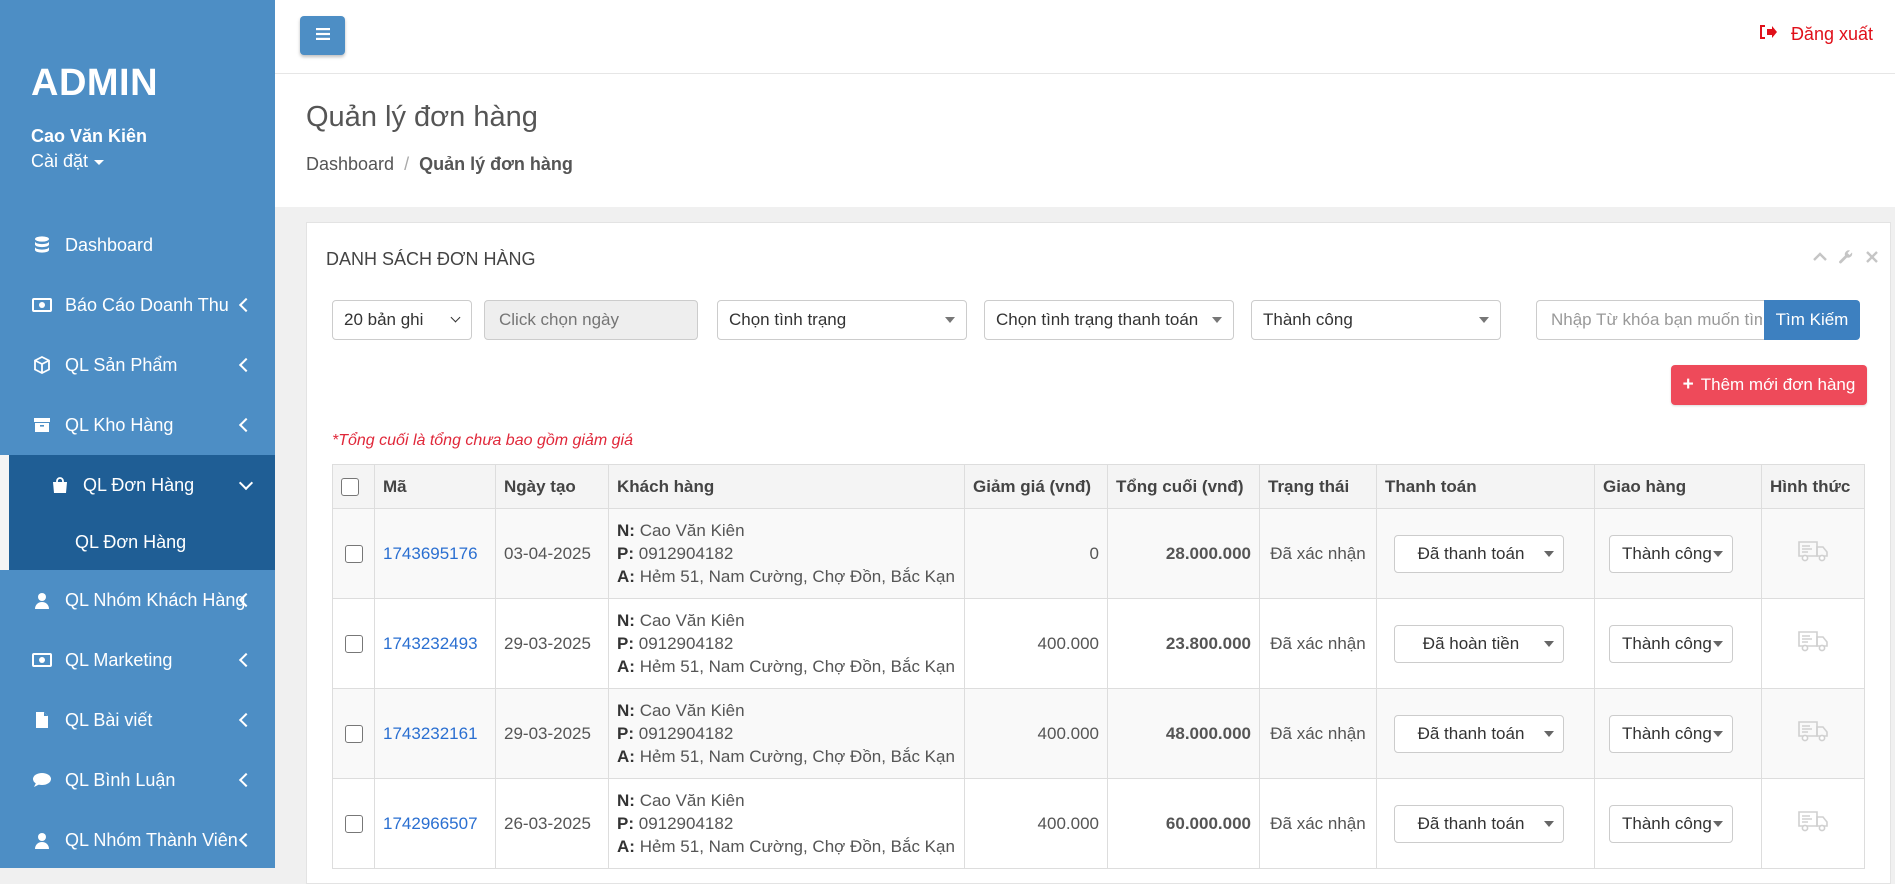 The image size is (1895, 884). What do you see at coordinates (1109, 320) in the screenshot?
I see `payment-status-select: Chọn tình trạng thanh toán` at bounding box center [1109, 320].